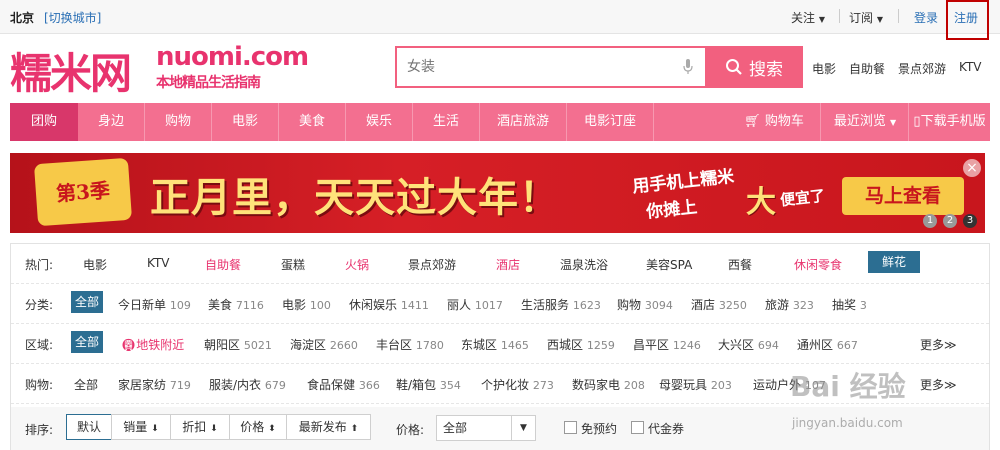 This screenshot has height=450, width=1000. What do you see at coordinates (86, 384) in the screenshot?
I see `shopping-item: 全部` at bounding box center [86, 384].